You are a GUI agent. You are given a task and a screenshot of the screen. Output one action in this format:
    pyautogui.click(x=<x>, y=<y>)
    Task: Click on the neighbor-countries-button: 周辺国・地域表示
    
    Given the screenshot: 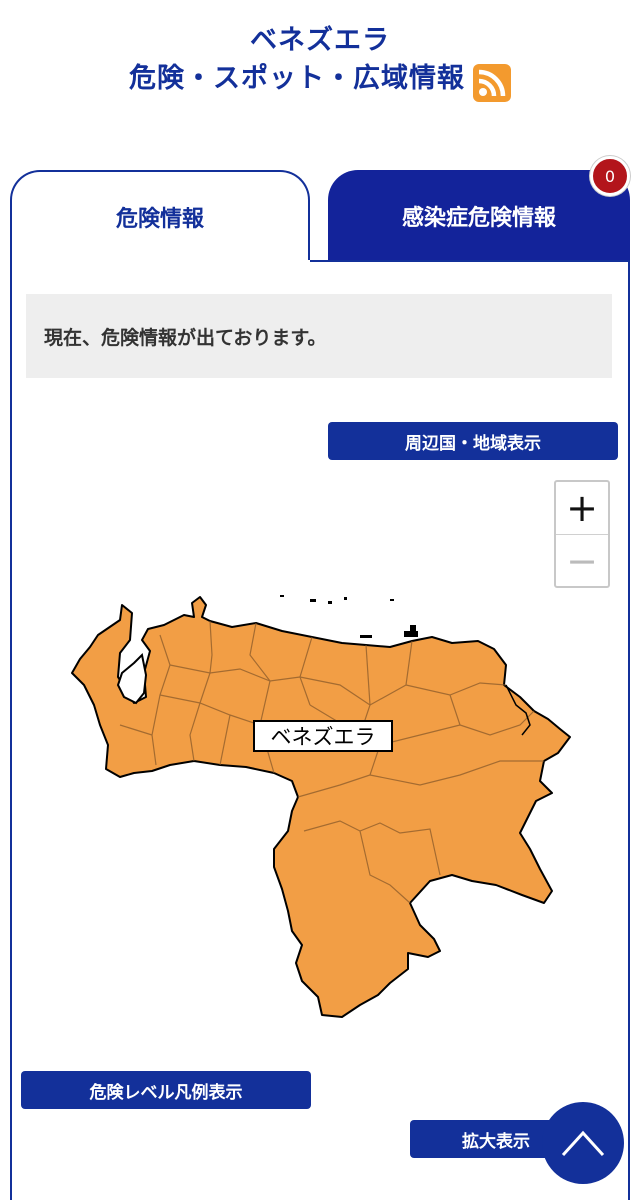 What is the action you would take?
    pyautogui.click(x=473, y=441)
    